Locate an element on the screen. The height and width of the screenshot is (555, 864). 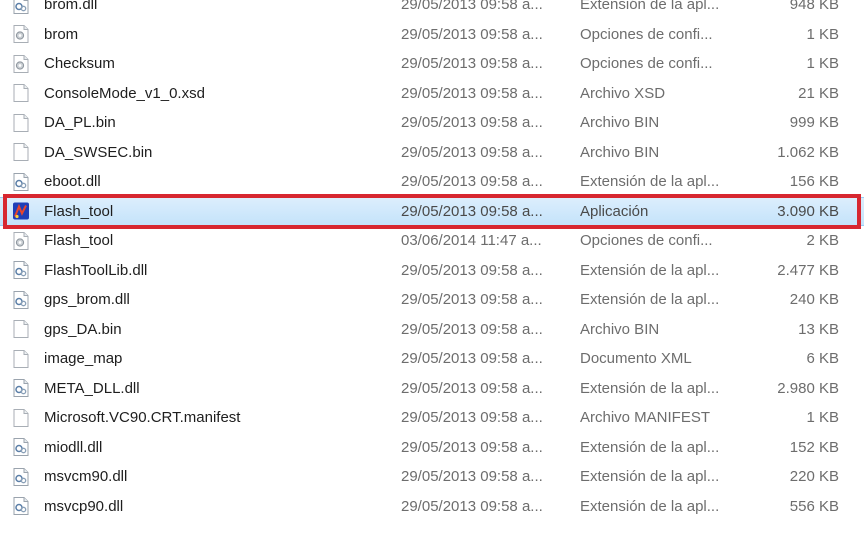
file-name: brom is located at coordinates (61, 34).